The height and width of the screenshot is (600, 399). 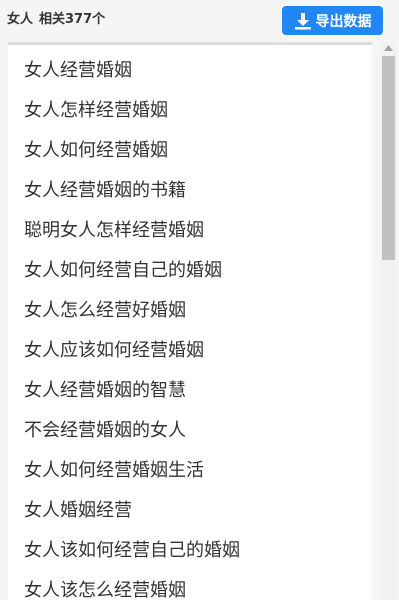 What do you see at coordinates (388, 321) in the screenshot?
I see `vertical-scrollbar` at bounding box center [388, 321].